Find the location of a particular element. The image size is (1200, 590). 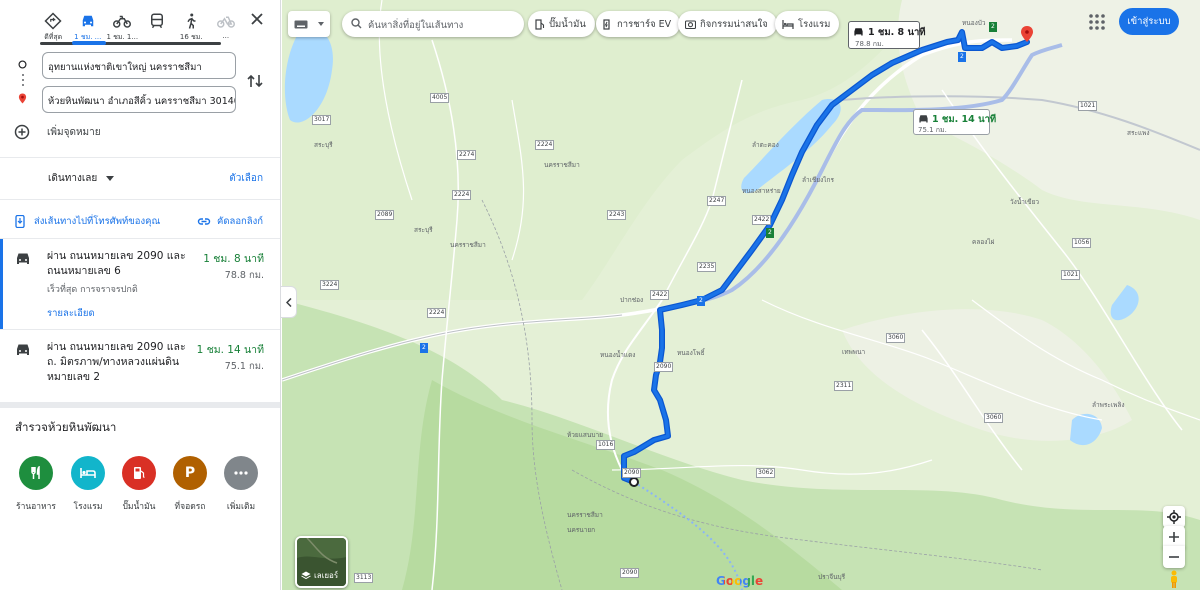

route-number: 2090 is located at coordinates (630, 573).